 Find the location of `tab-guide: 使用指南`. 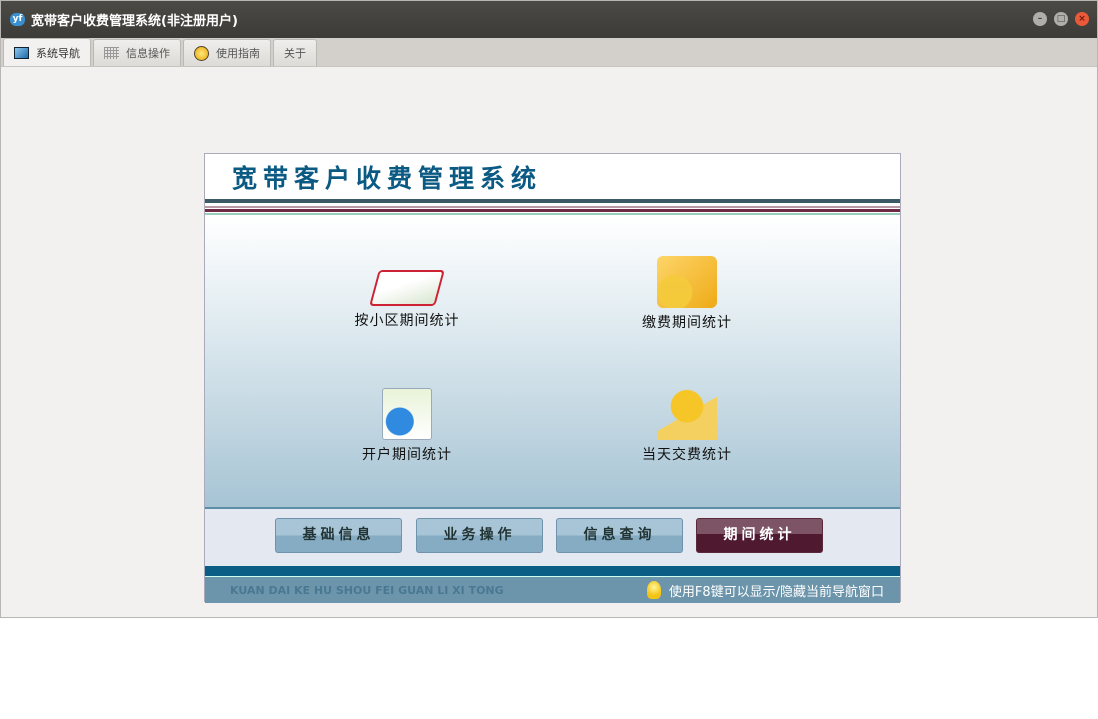

tab-guide: 使用指南 is located at coordinates (227, 52).